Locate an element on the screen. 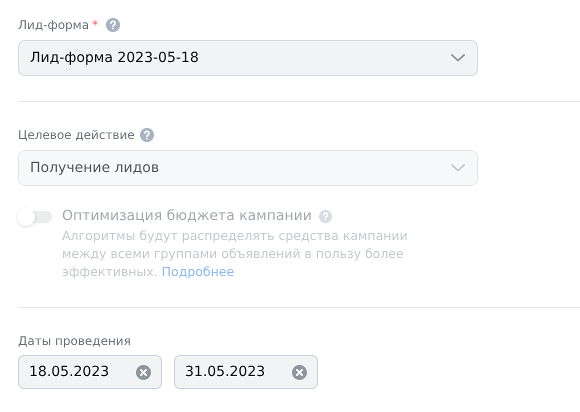 The width and height of the screenshot is (580, 412). field-label: Даты проведения is located at coordinates (74, 341).